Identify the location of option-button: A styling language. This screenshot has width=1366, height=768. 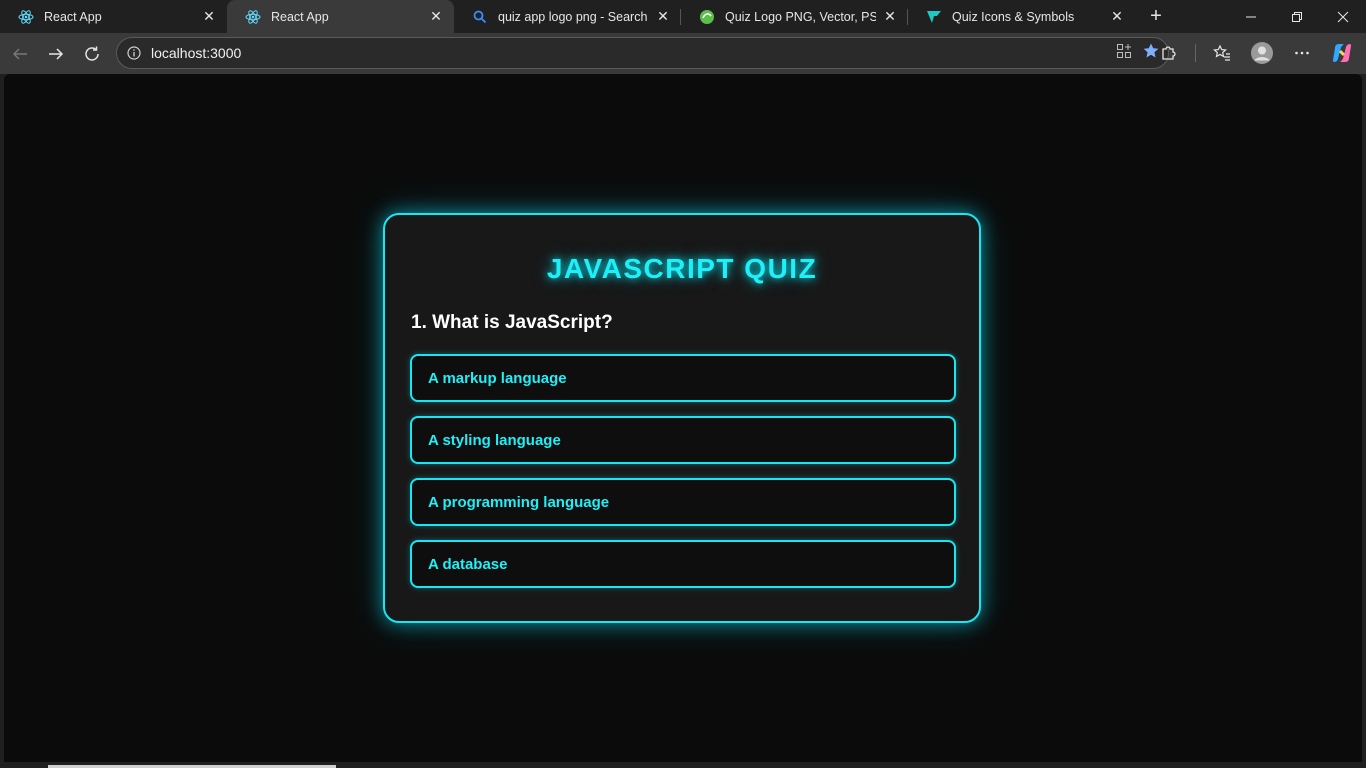
(683, 440).